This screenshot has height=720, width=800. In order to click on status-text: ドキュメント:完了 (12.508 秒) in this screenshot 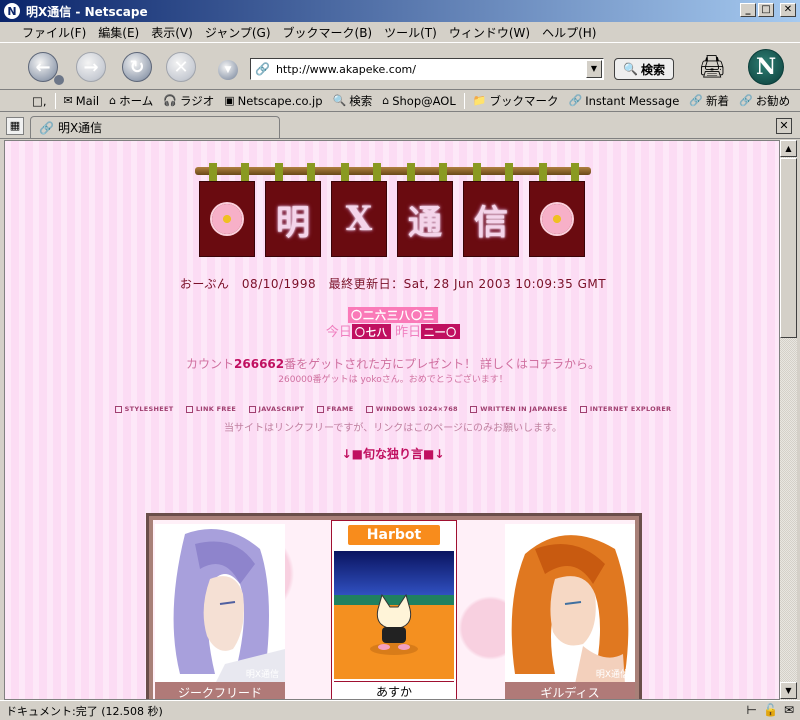, I will do `click(84, 711)`.